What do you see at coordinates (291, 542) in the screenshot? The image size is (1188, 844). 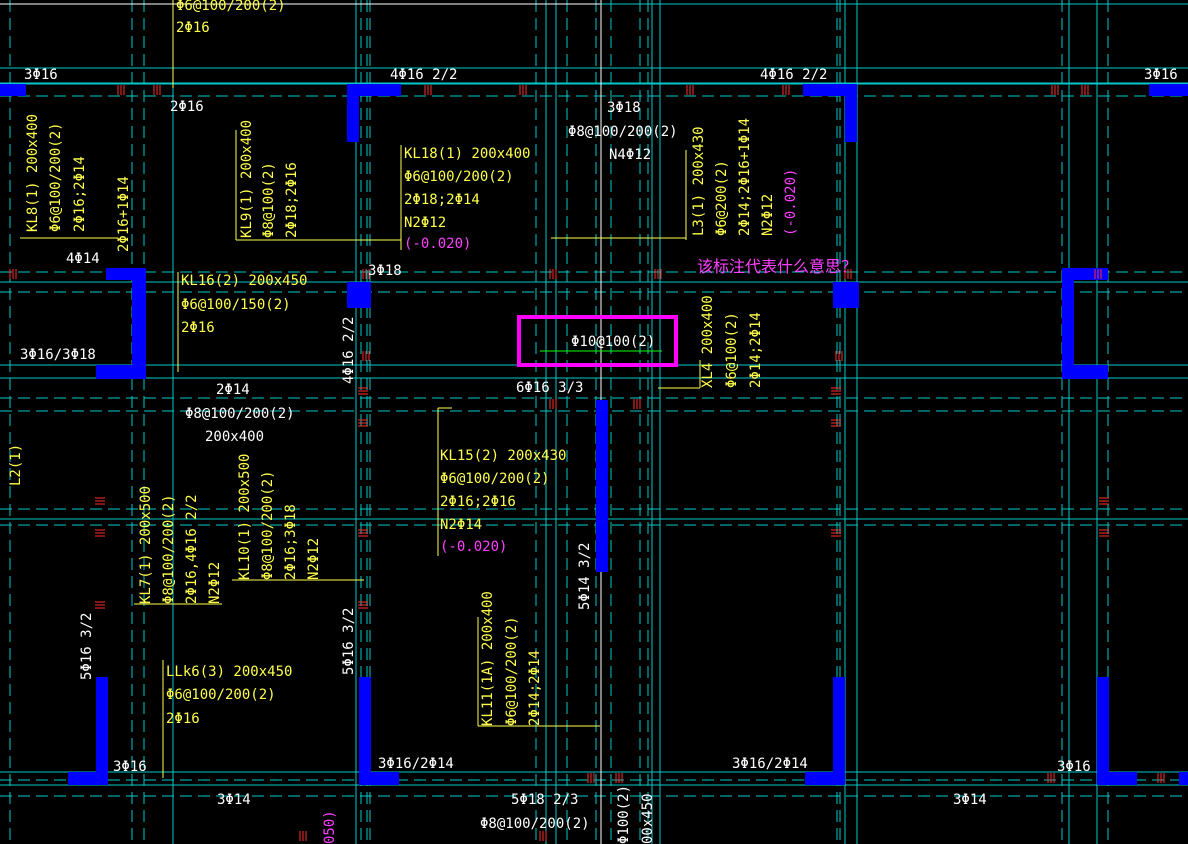 I see `label-kl10-3: 2Φ16;3Φ18` at bounding box center [291, 542].